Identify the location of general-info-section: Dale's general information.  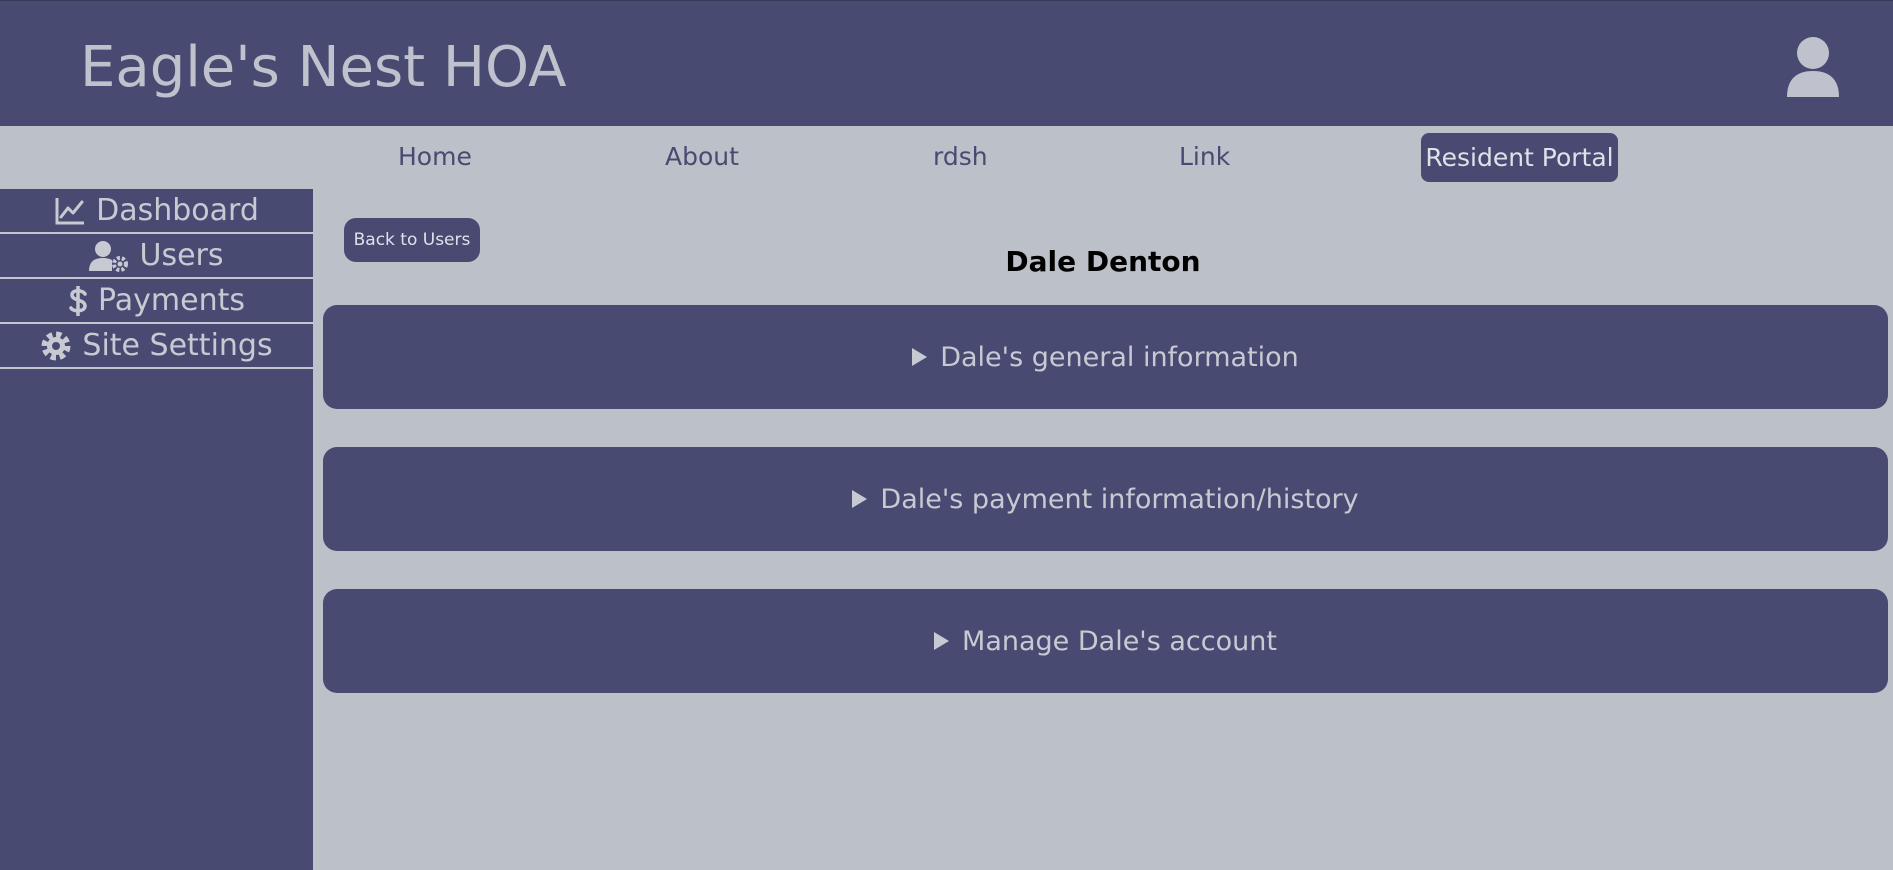
(1105, 357).